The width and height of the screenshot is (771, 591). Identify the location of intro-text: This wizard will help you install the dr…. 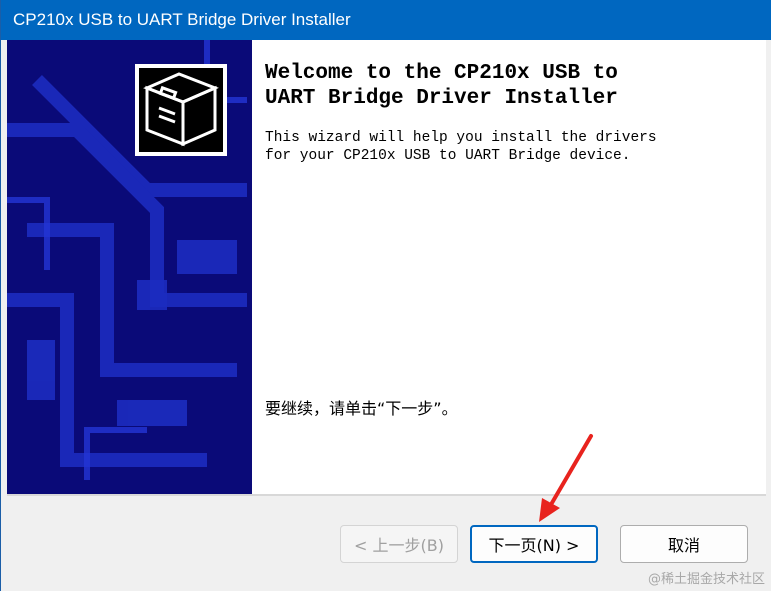
(461, 147).